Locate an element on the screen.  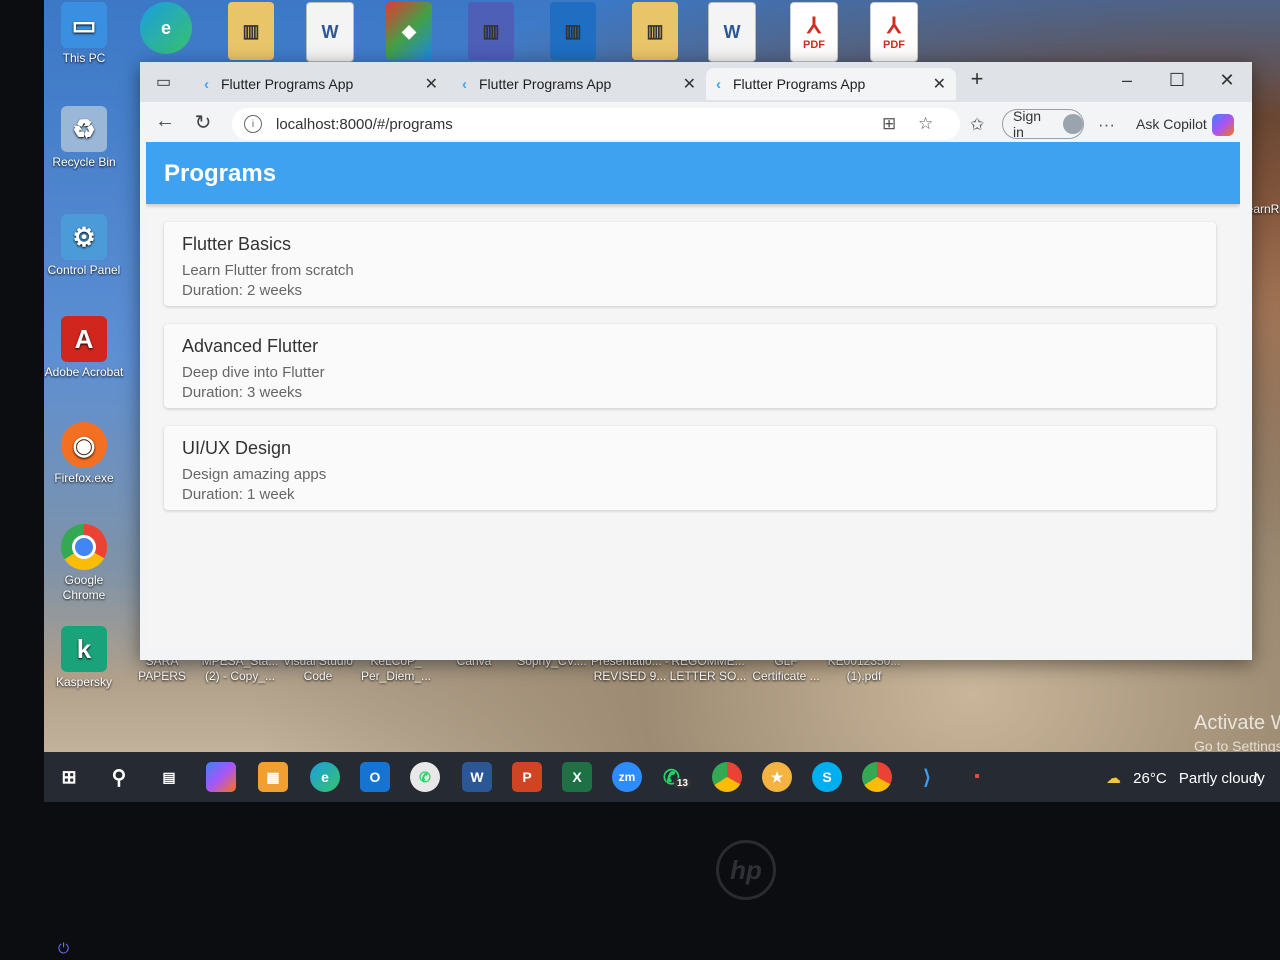
zoom-icon: zm is located at coordinates (627, 777).